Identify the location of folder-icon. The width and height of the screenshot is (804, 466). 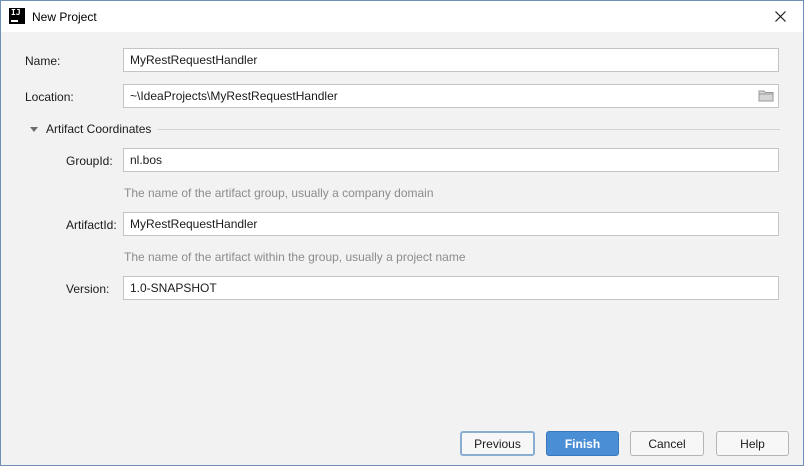
(766, 96).